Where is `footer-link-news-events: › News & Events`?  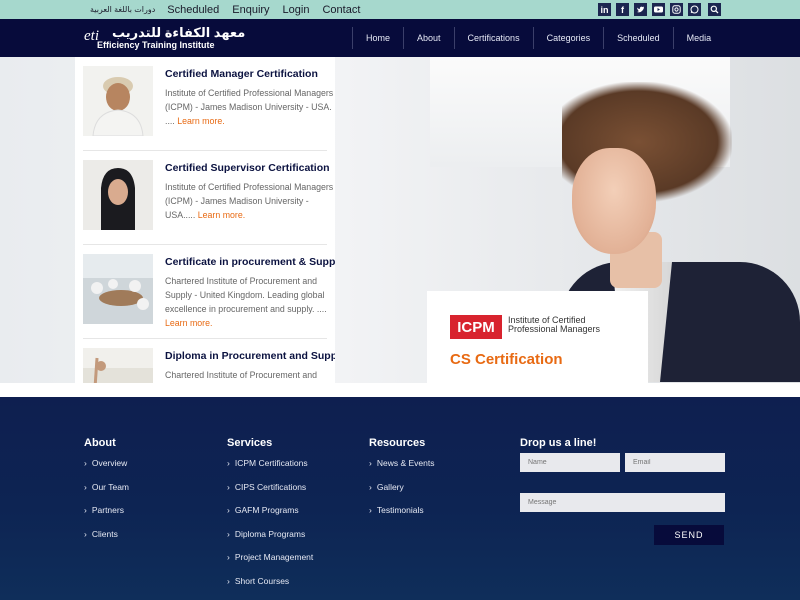 footer-link-news-events: › News & Events is located at coordinates (401, 470).